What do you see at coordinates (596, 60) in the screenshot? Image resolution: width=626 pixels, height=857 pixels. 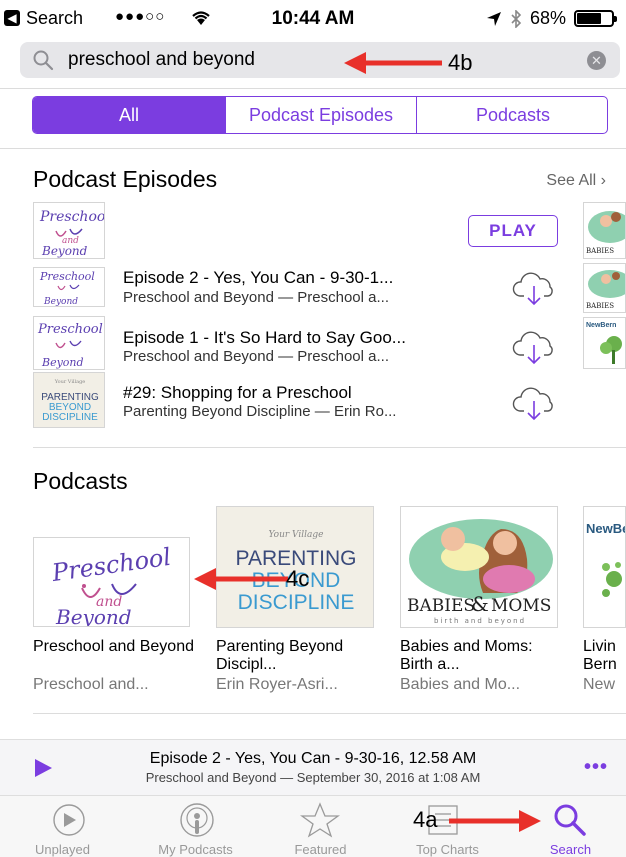 I see `clear-search-icon: ✕` at bounding box center [596, 60].